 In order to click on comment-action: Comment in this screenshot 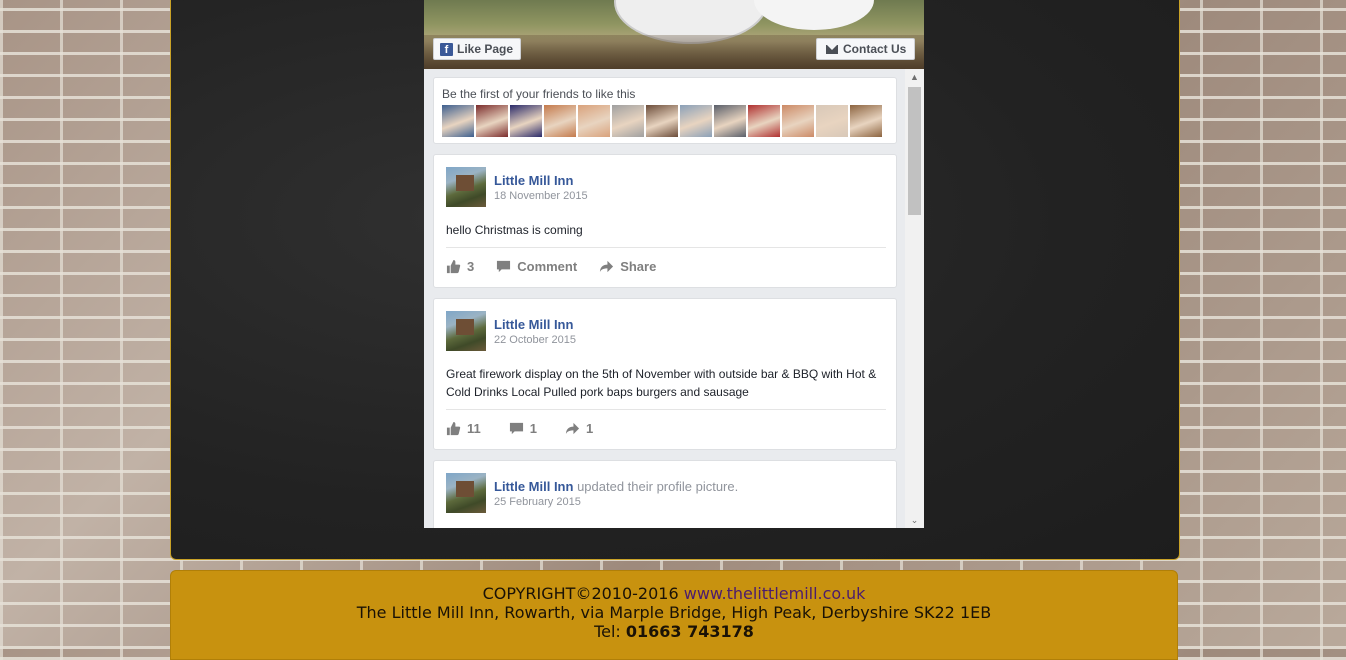, I will do `click(536, 266)`.